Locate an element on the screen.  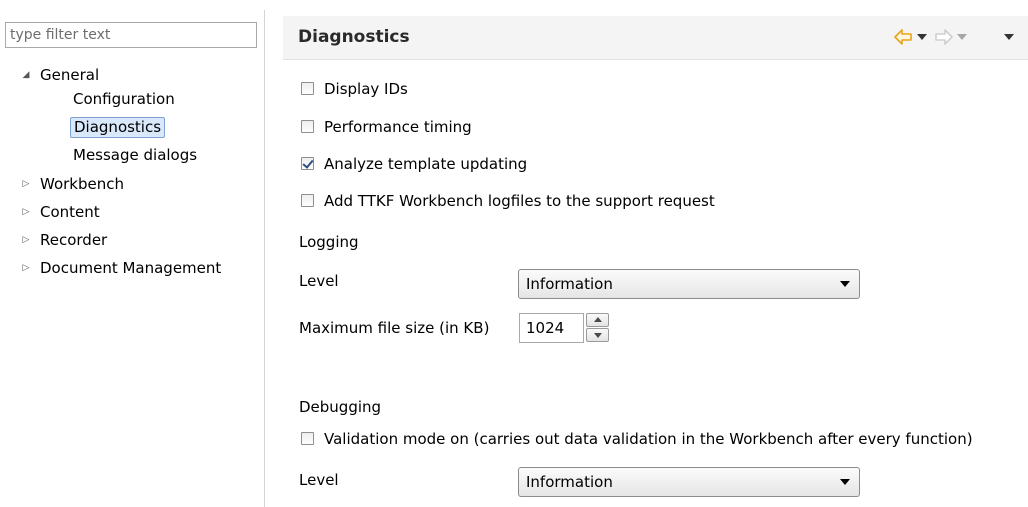
spin-up-button is located at coordinates (597, 320).